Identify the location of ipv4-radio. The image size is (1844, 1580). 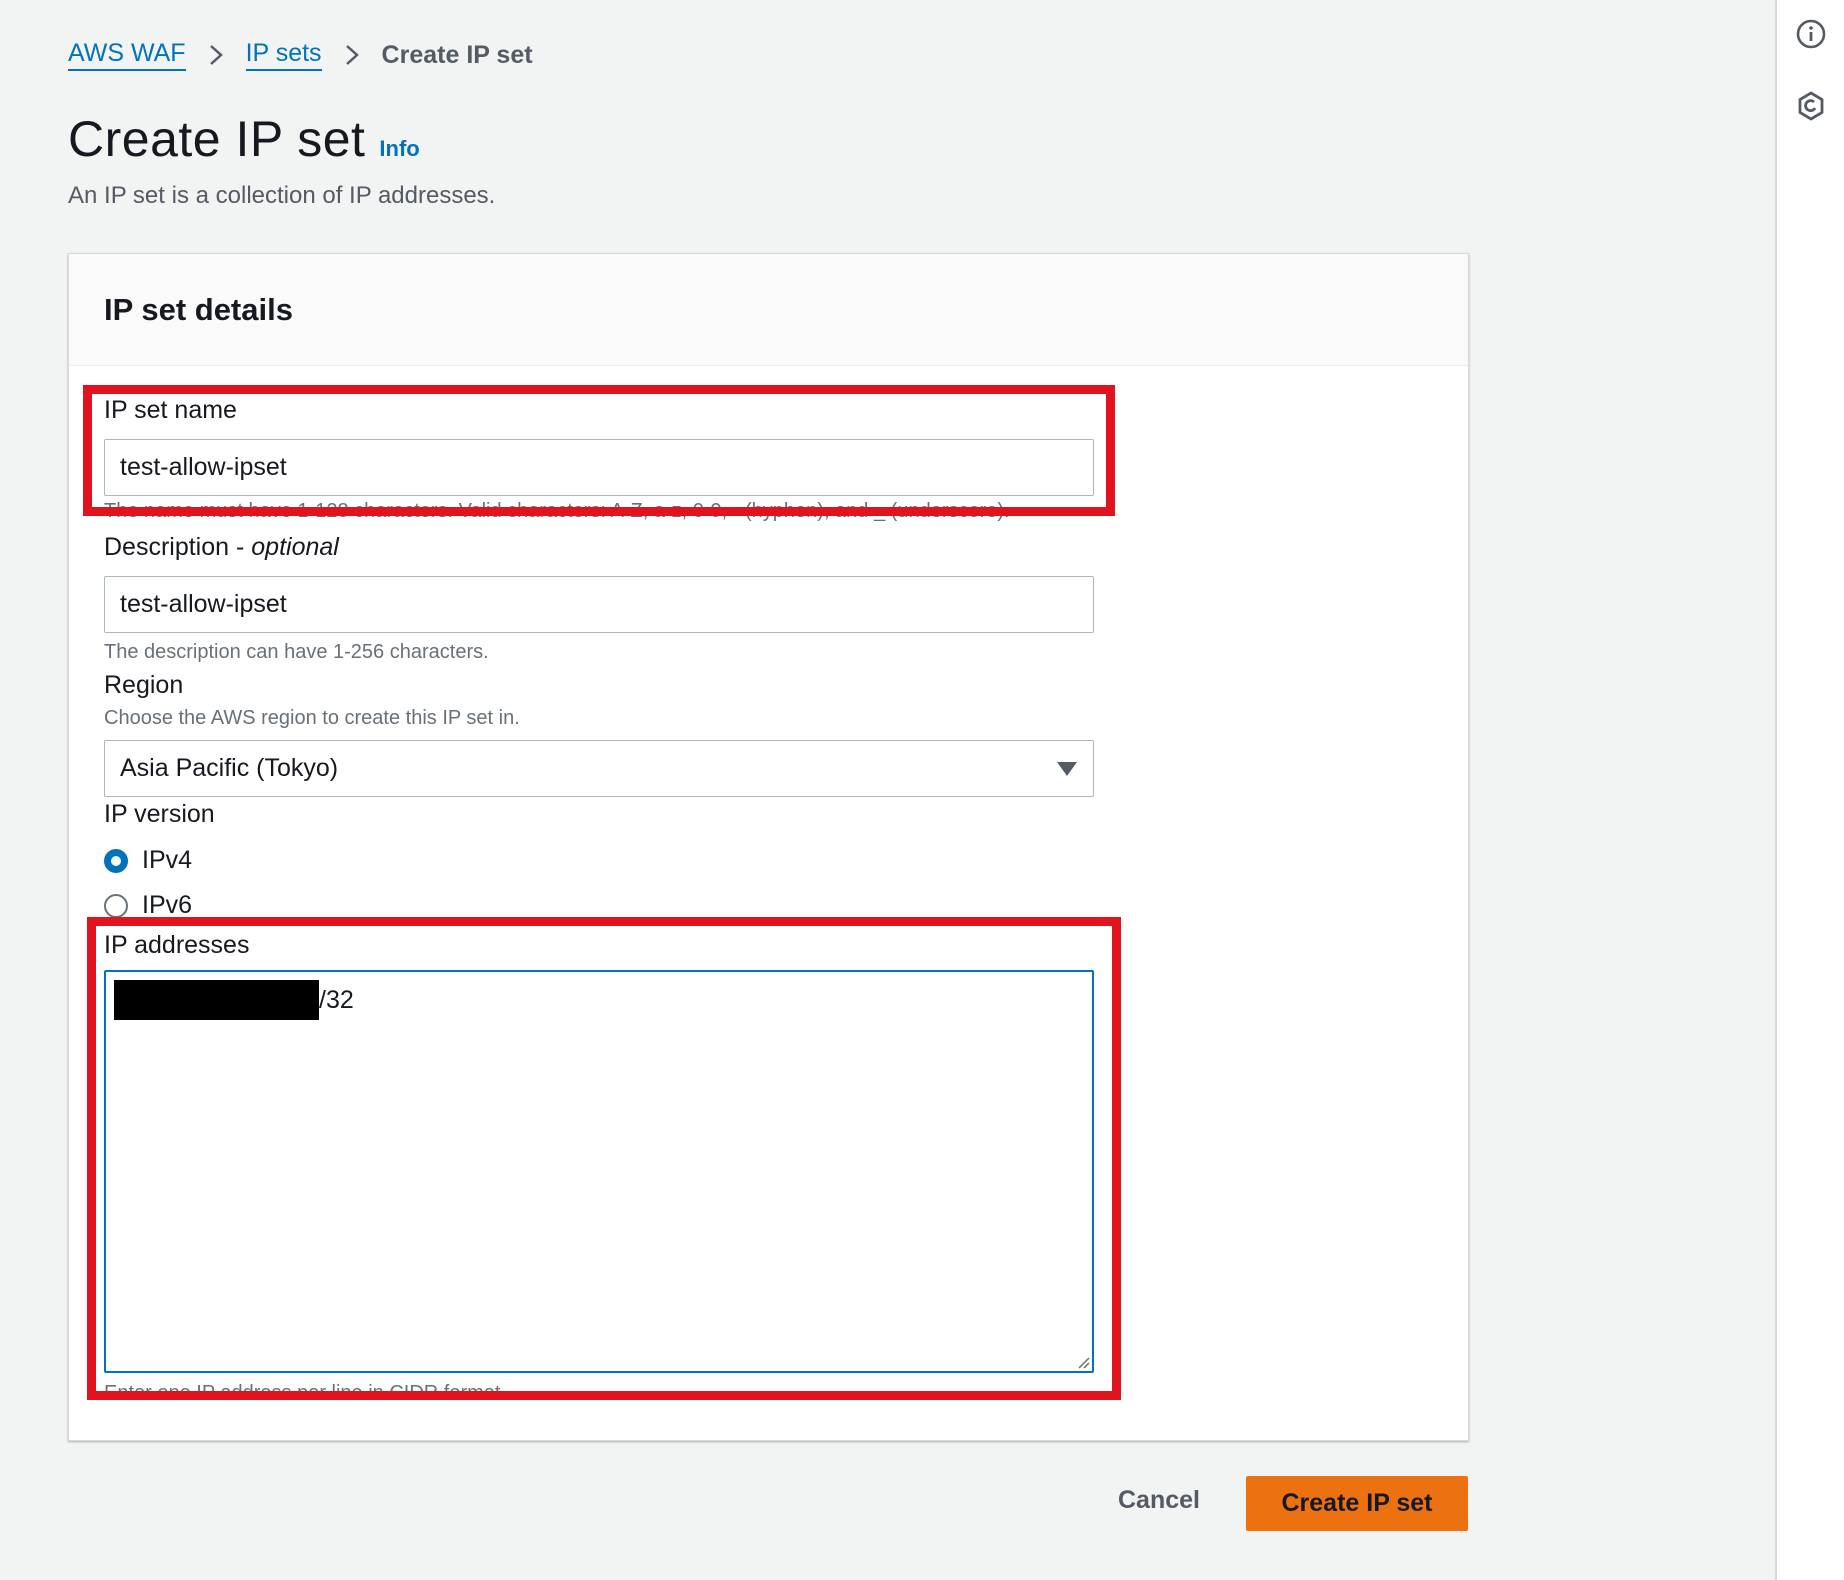
(116, 860).